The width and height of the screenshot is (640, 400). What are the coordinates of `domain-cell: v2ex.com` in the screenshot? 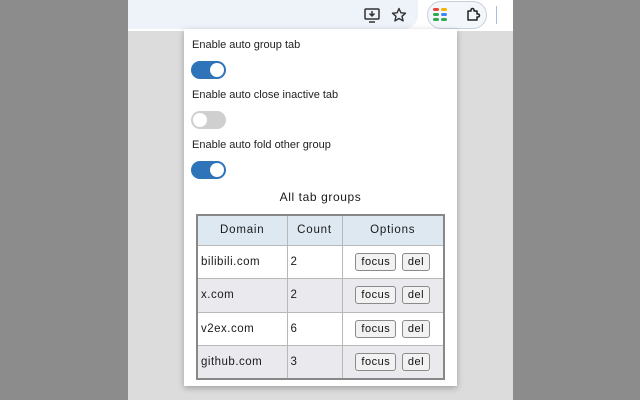 It's located at (242, 328).